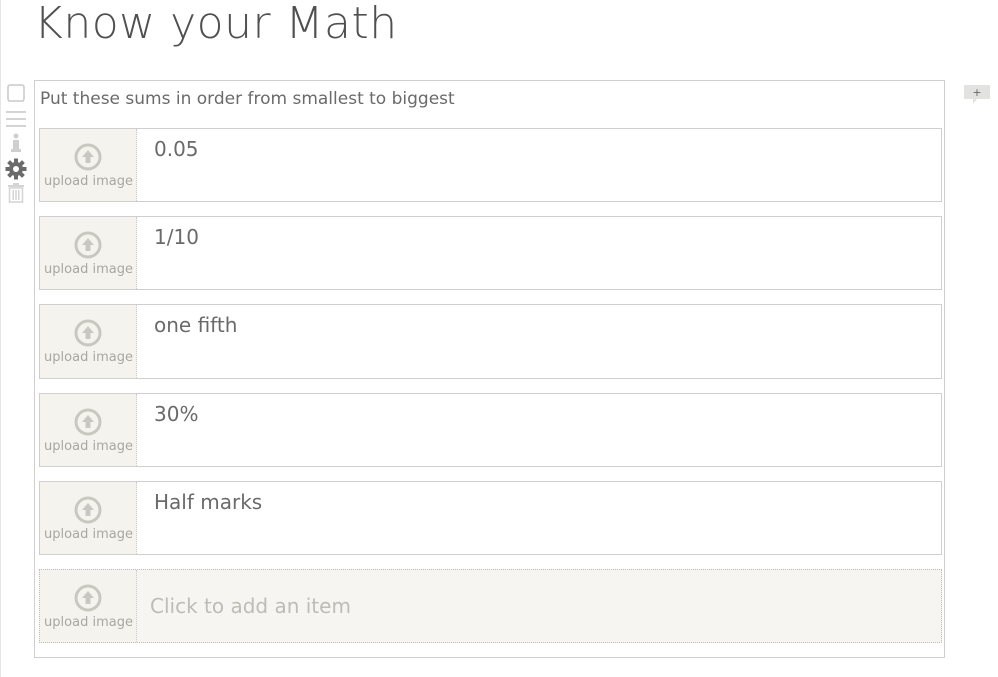 The image size is (998, 677). Describe the element at coordinates (176, 149) in the screenshot. I see `item-text: 0.05` at that location.